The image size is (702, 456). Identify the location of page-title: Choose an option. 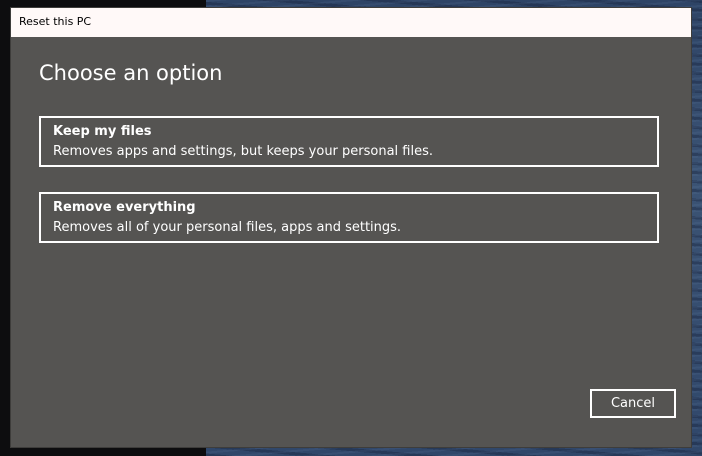
(131, 73).